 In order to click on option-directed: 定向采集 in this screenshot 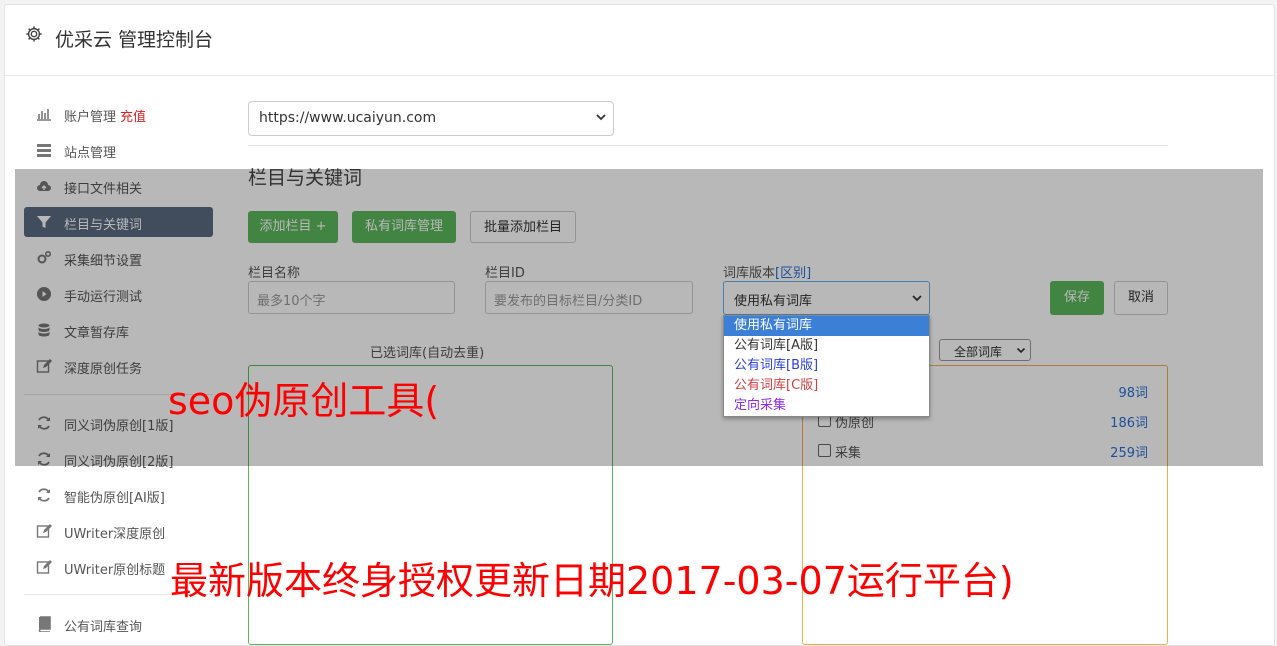, I will do `click(826, 406)`.